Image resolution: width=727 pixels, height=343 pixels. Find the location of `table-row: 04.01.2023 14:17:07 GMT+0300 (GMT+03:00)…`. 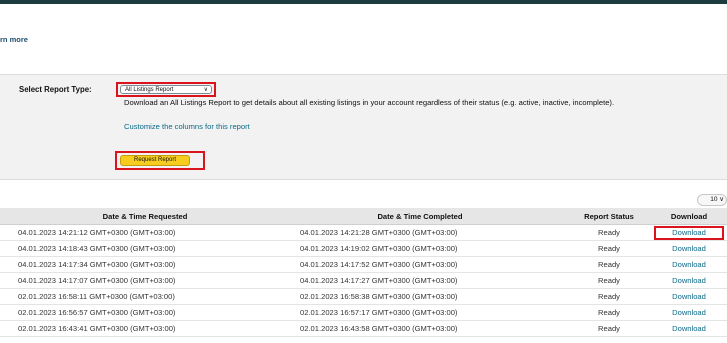

table-row: 04.01.2023 14:17:07 GMT+0300 (GMT+03:00)… is located at coordinates (363, 281).